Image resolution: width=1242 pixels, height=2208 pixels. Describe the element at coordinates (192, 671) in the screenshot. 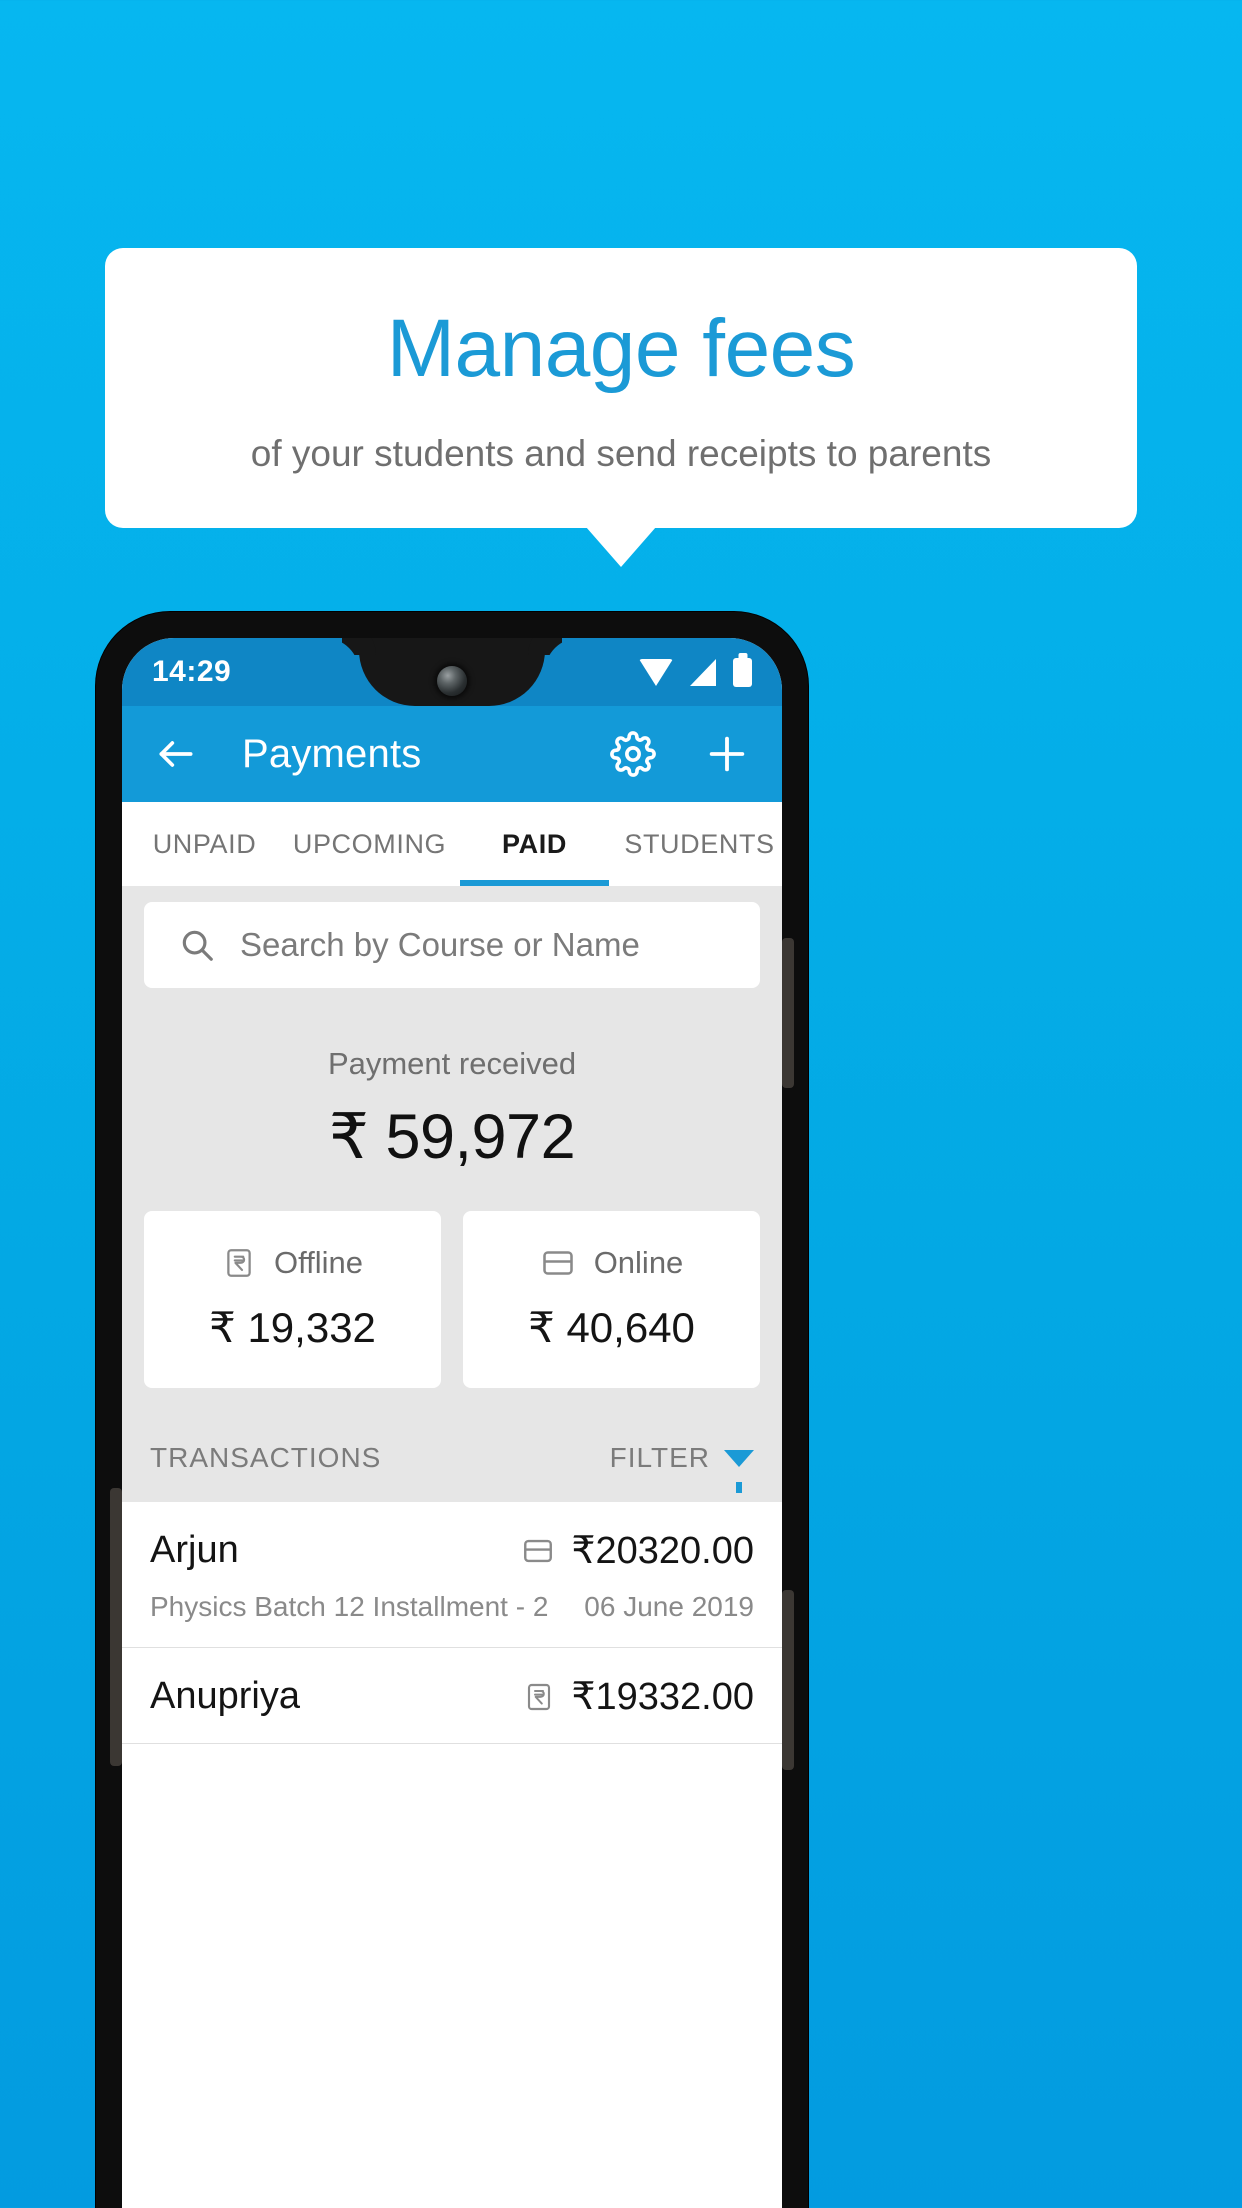

I see `status-time: 14:29` at that location.